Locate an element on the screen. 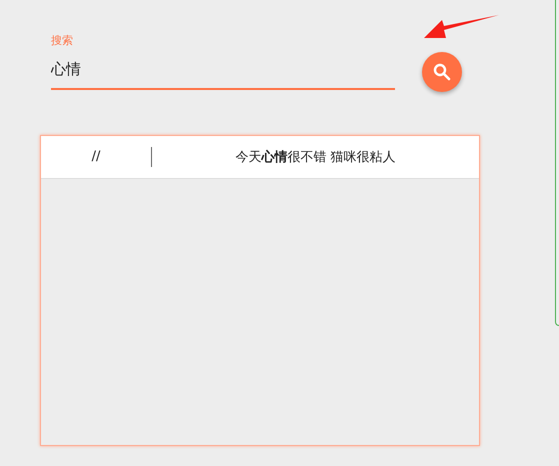 This screenshot has width=559, height=466. search-button is located at coordinates (442, 72).